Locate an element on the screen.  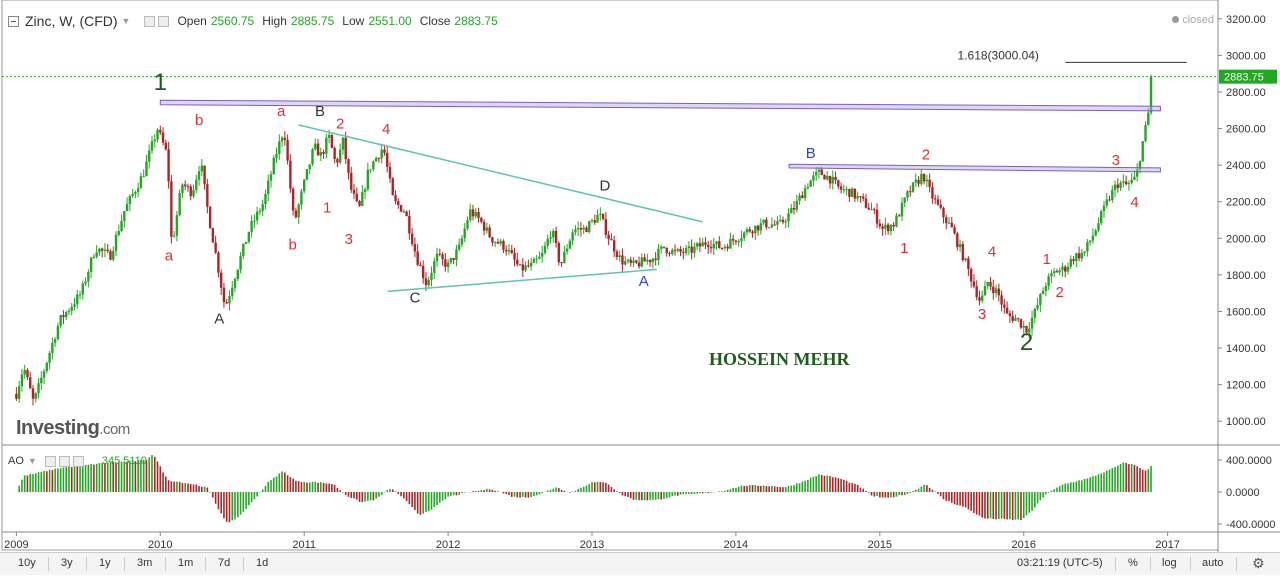
y-tick-label: 1200.00 is located at coordinates (1246, 386).